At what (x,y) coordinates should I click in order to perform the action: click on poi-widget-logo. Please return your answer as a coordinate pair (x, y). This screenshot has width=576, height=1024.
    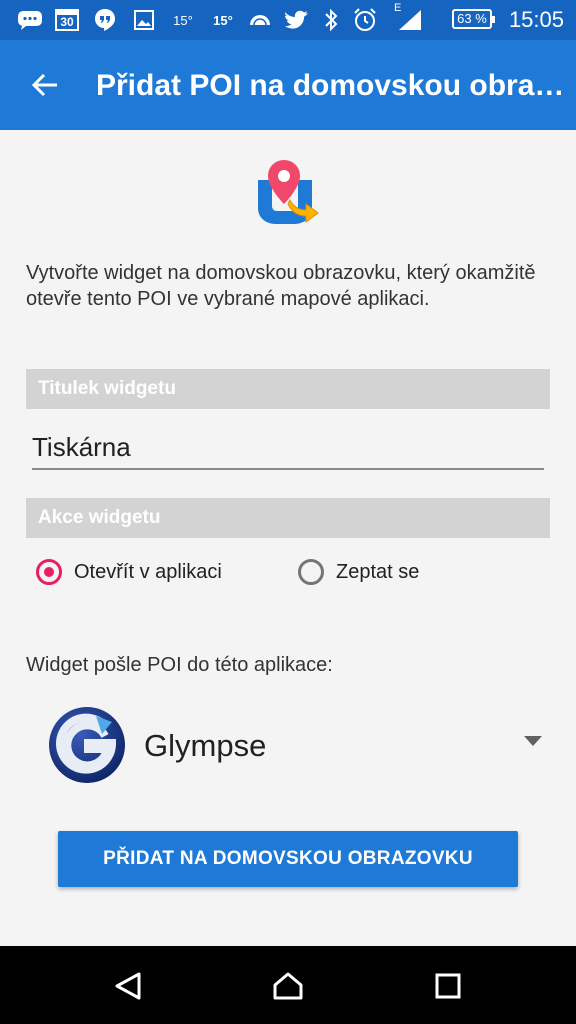
    Looking at the image, I should click on (288, 192).